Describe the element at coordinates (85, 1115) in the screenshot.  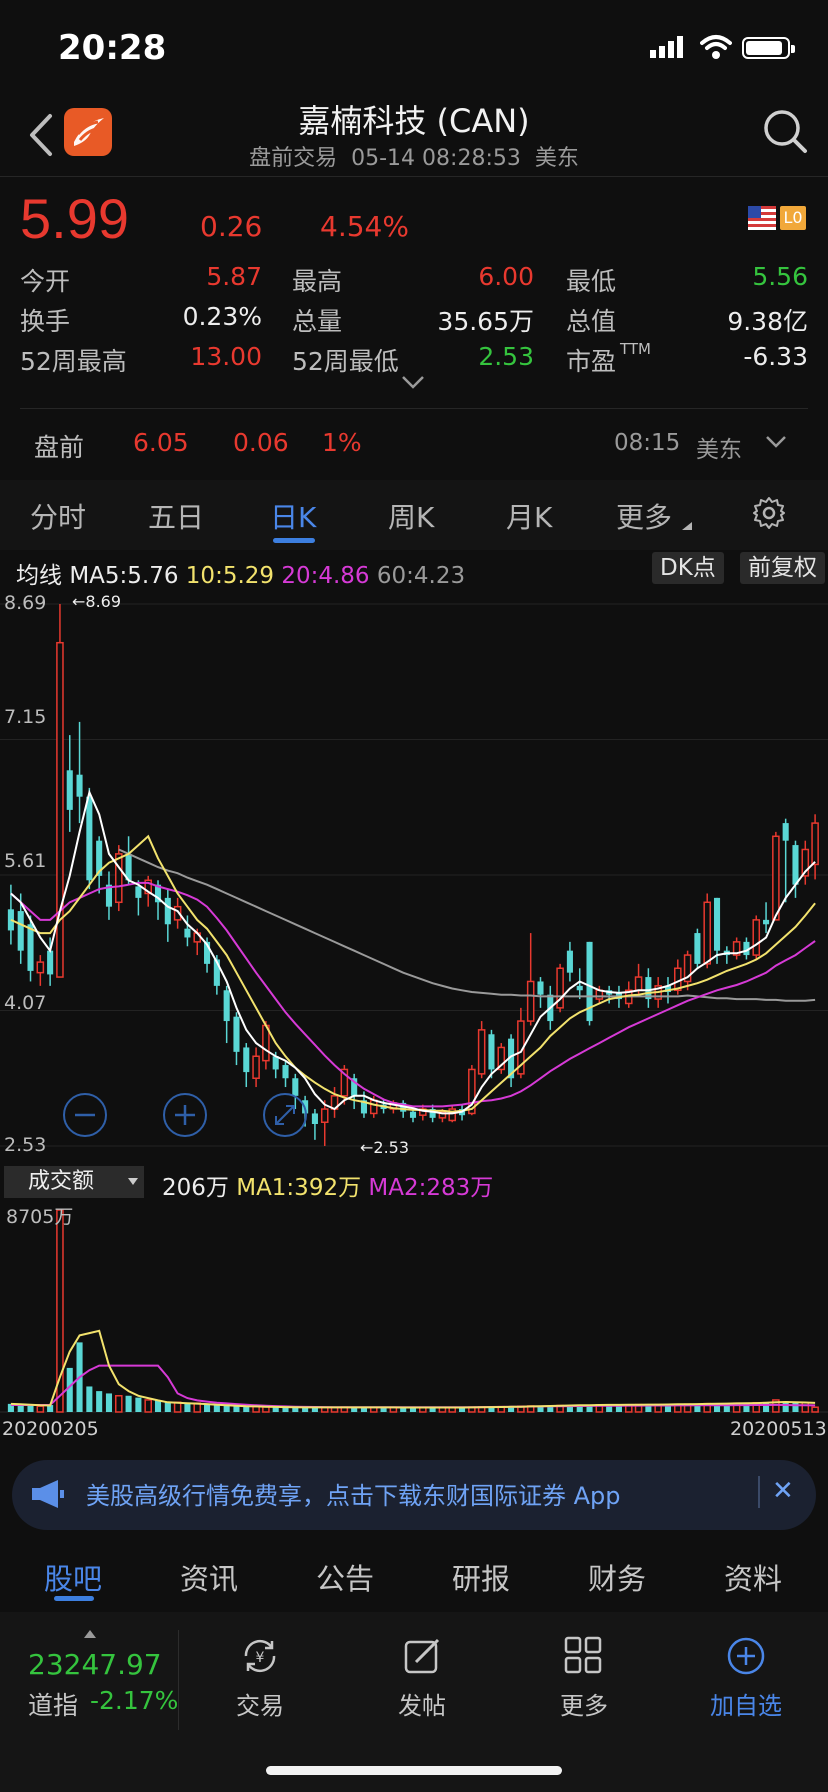
I see `zoom-out-icon` at that location.